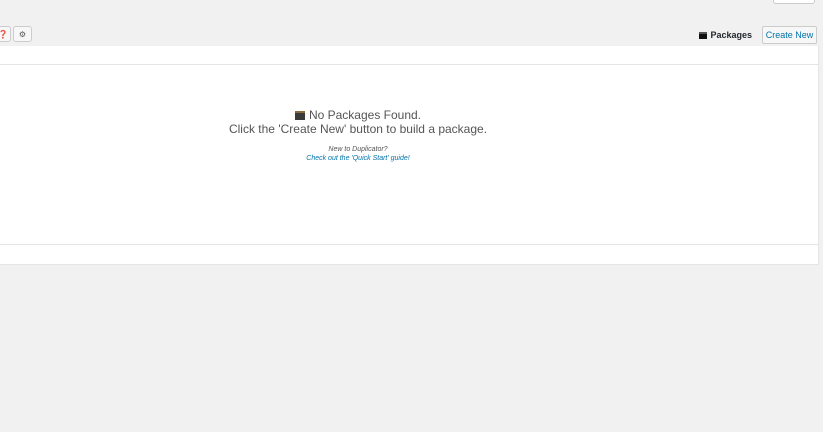 The height and width of the screenshot is (432, 823). Describe the element at coordinates (794, 2) in the screenshot. I see `screen-options-tab` at that location.